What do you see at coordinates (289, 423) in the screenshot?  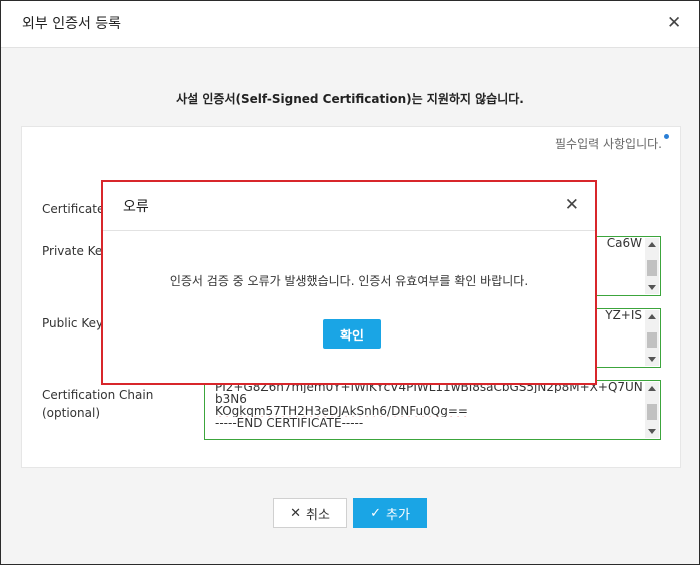 I see `chain-line: -----END CERTIFICATE-----` at bounding box center [289, 423].